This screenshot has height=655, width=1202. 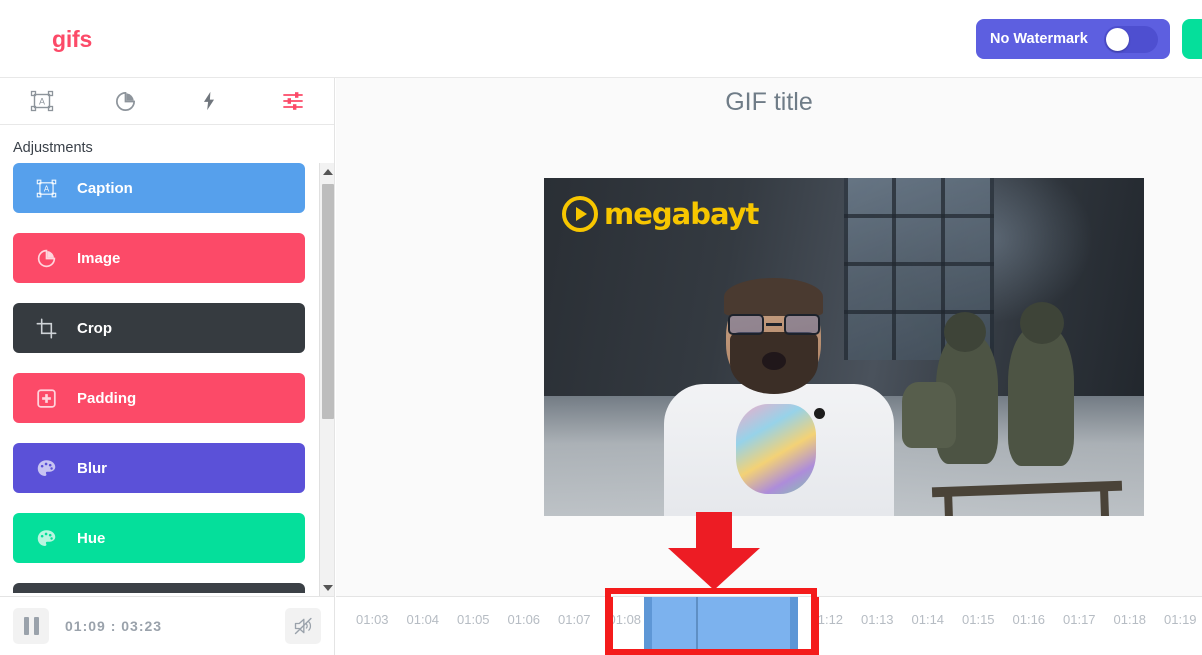 I want to click on lightning-icon, so click(x=209, y=101).